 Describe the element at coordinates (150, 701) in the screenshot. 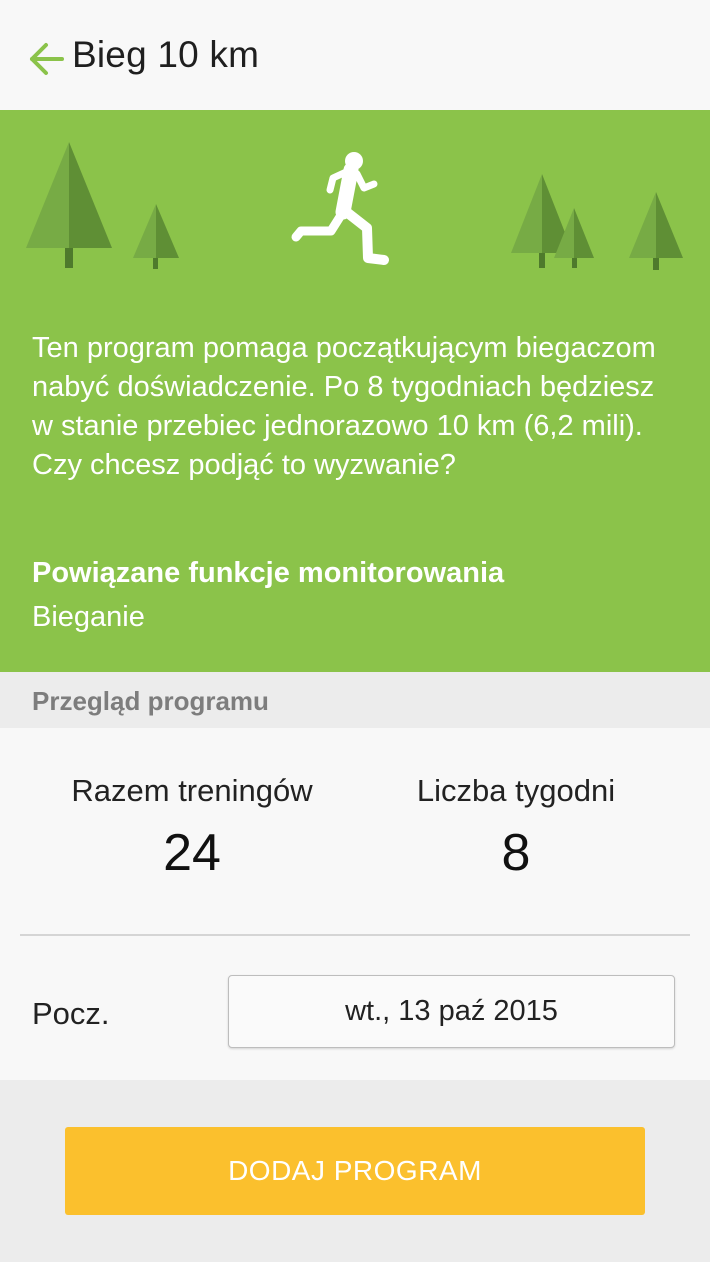

I see `overview-section-title: Przegląd programu` at that location.